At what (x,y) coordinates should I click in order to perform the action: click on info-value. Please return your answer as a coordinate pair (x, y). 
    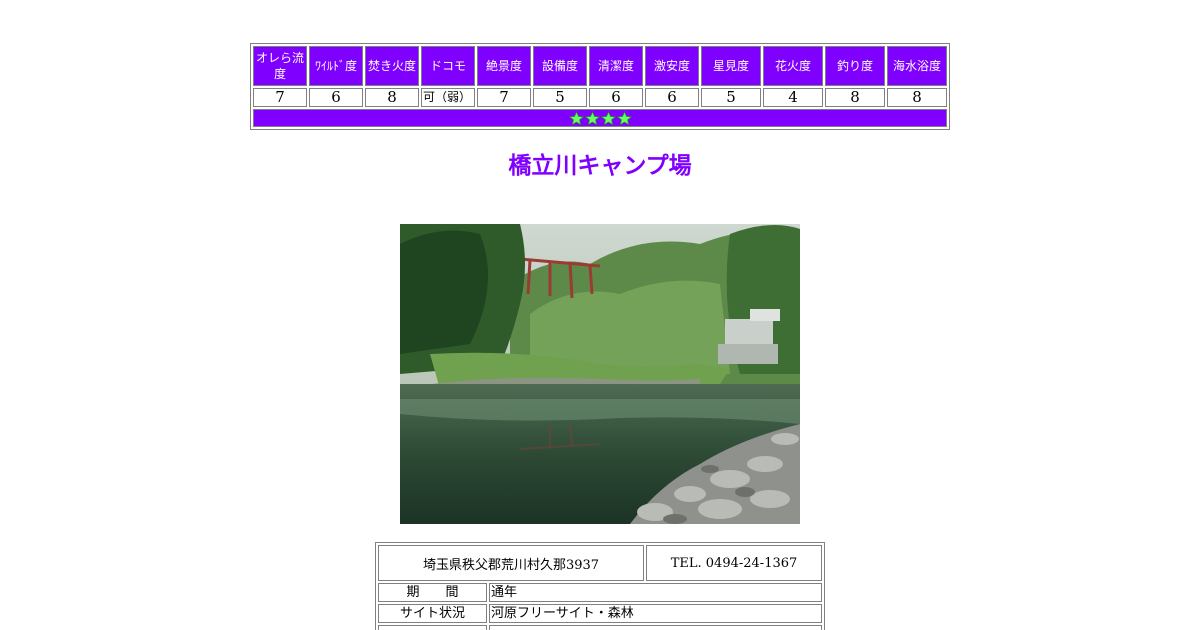
    Looking at the image, I should click on (655, 627).